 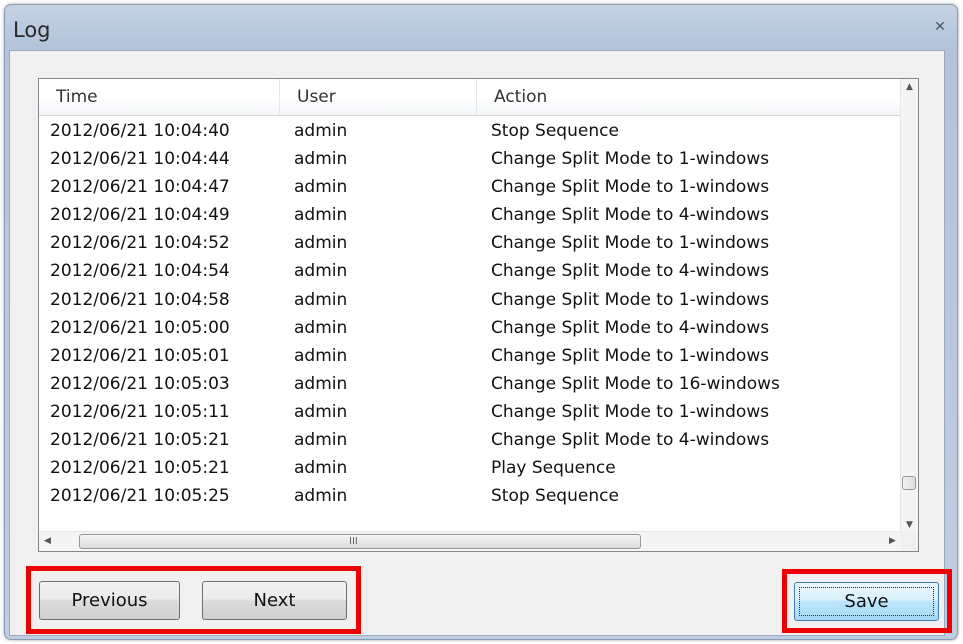 What do you see at coordinates (940, 27) in the screenshot?
I see `close-icon: ✕` at bounding box center [940, 27].